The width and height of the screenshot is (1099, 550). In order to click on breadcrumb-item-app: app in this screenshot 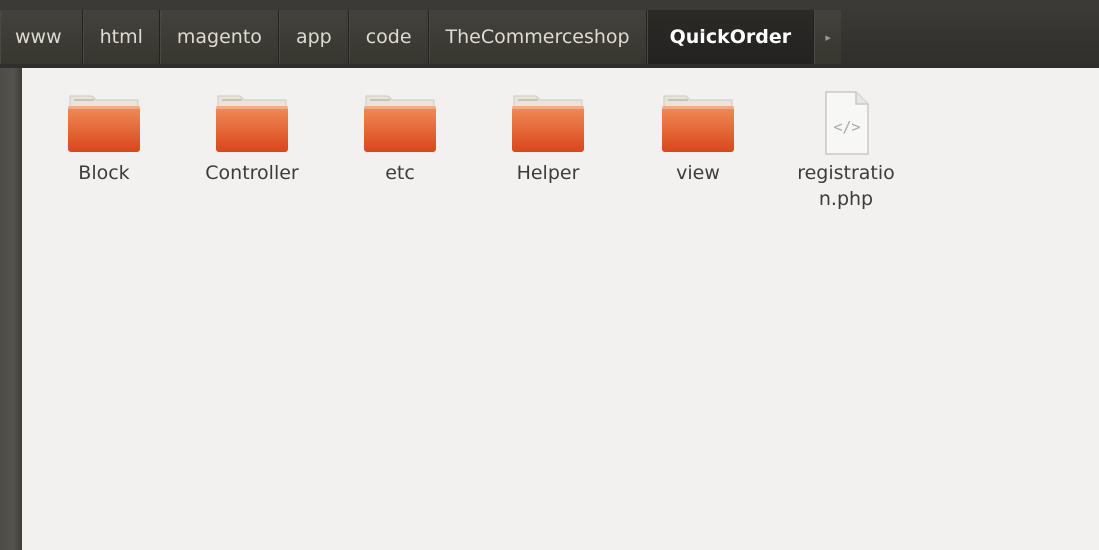, I will do `click(313, 37)`.